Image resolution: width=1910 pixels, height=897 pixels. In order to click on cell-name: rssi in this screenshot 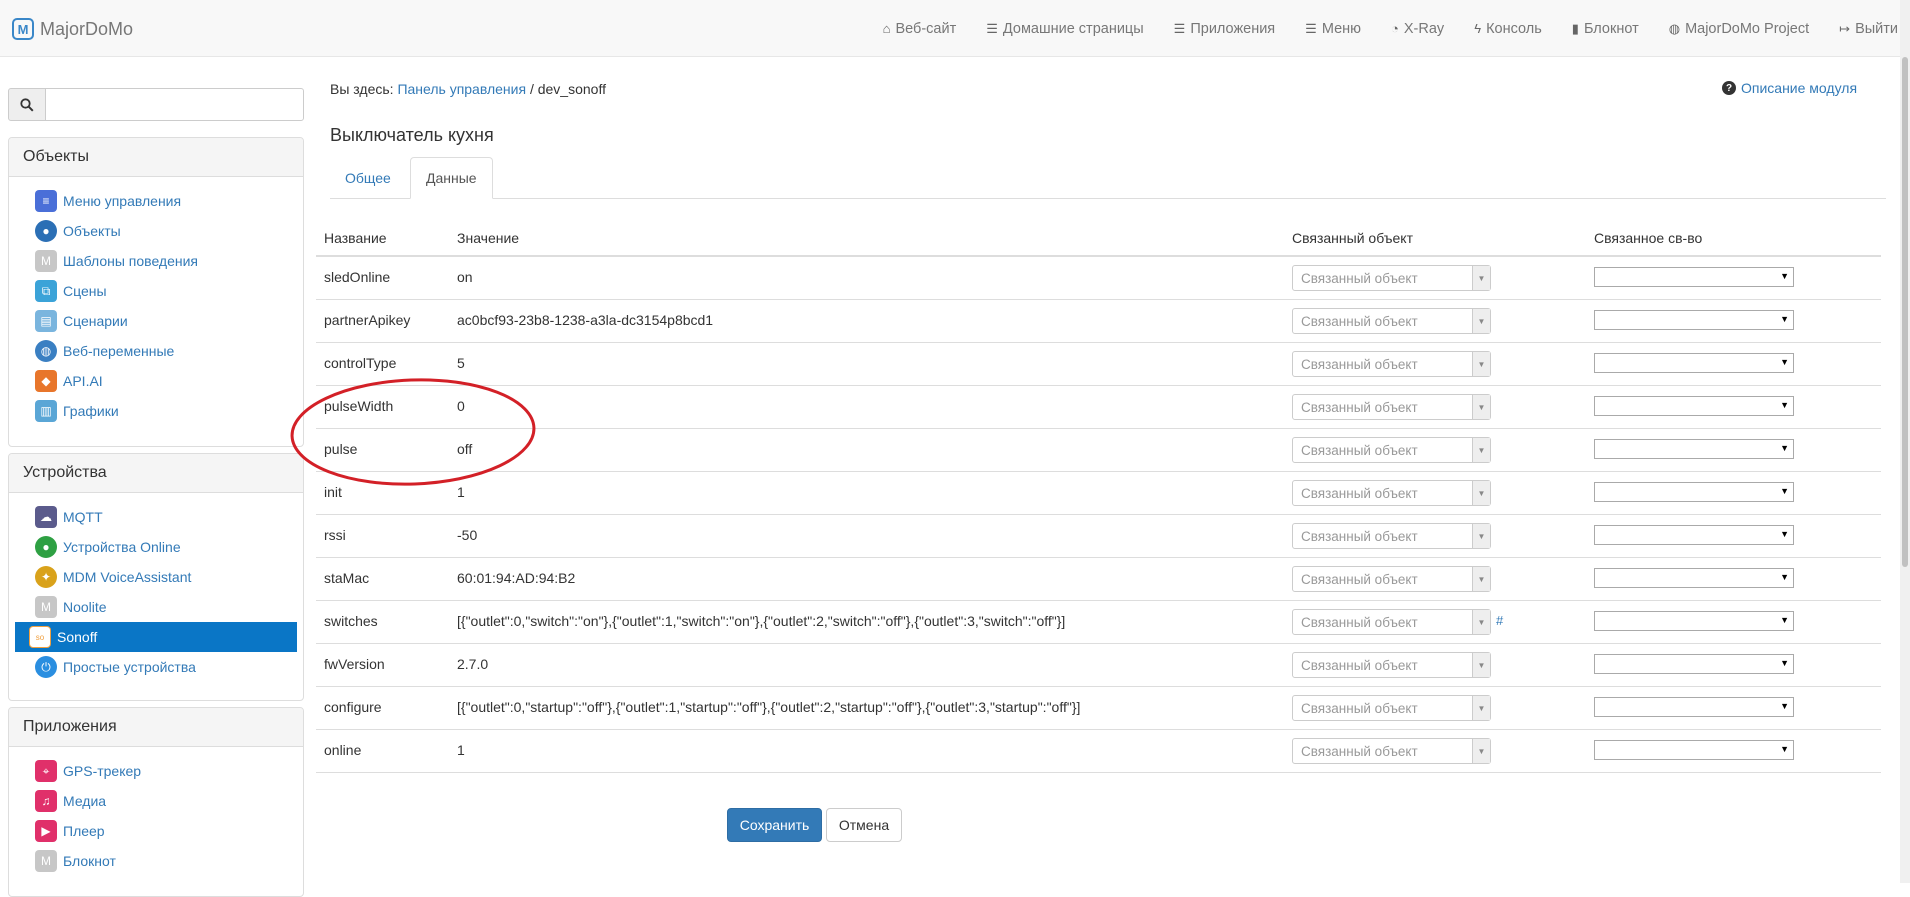, I will do `click(335, 535)`.